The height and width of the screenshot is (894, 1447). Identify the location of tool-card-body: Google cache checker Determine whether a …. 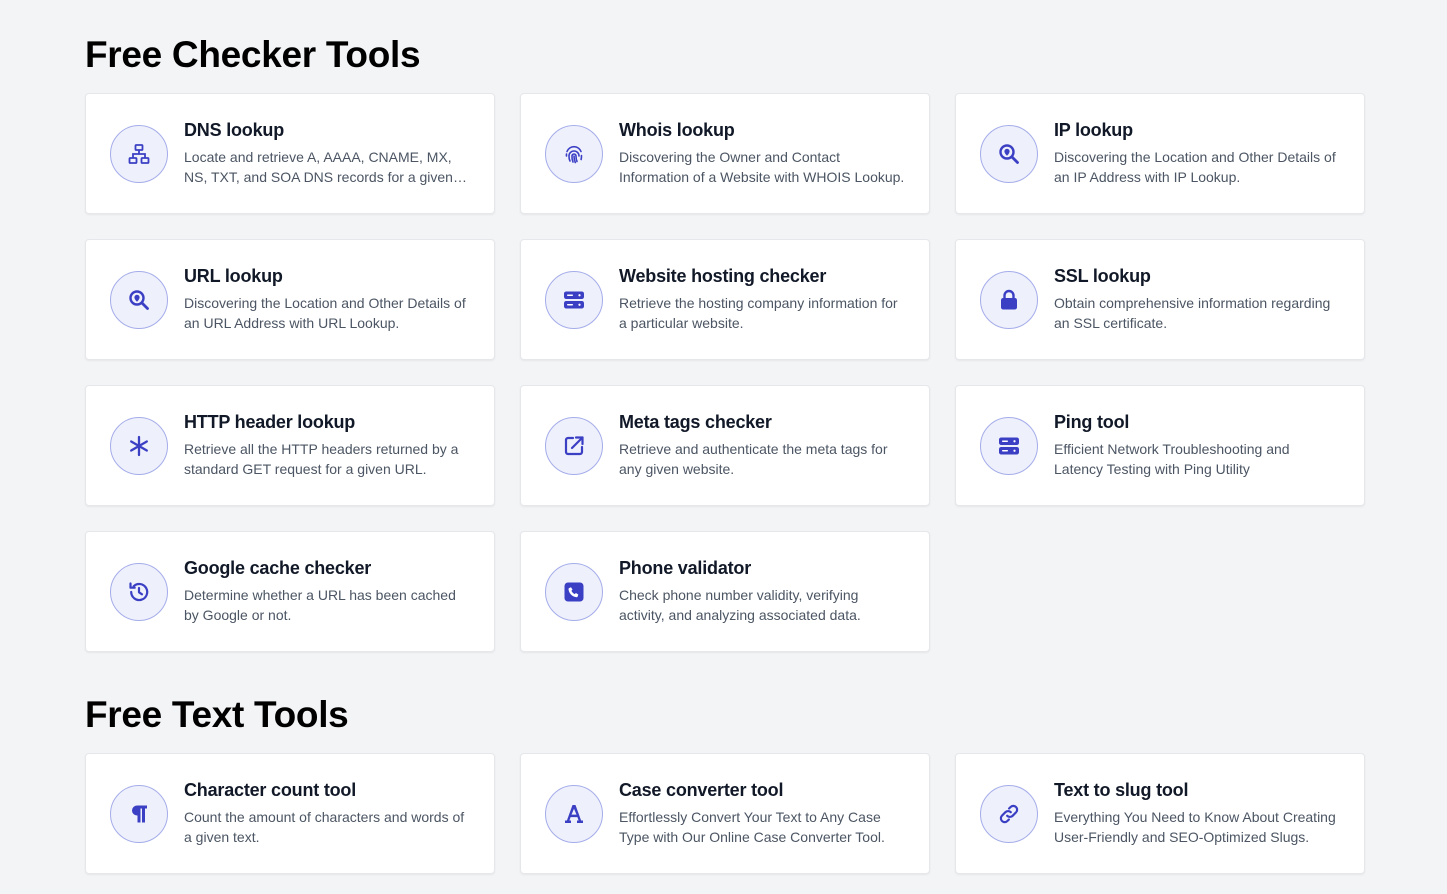
(328, 590).